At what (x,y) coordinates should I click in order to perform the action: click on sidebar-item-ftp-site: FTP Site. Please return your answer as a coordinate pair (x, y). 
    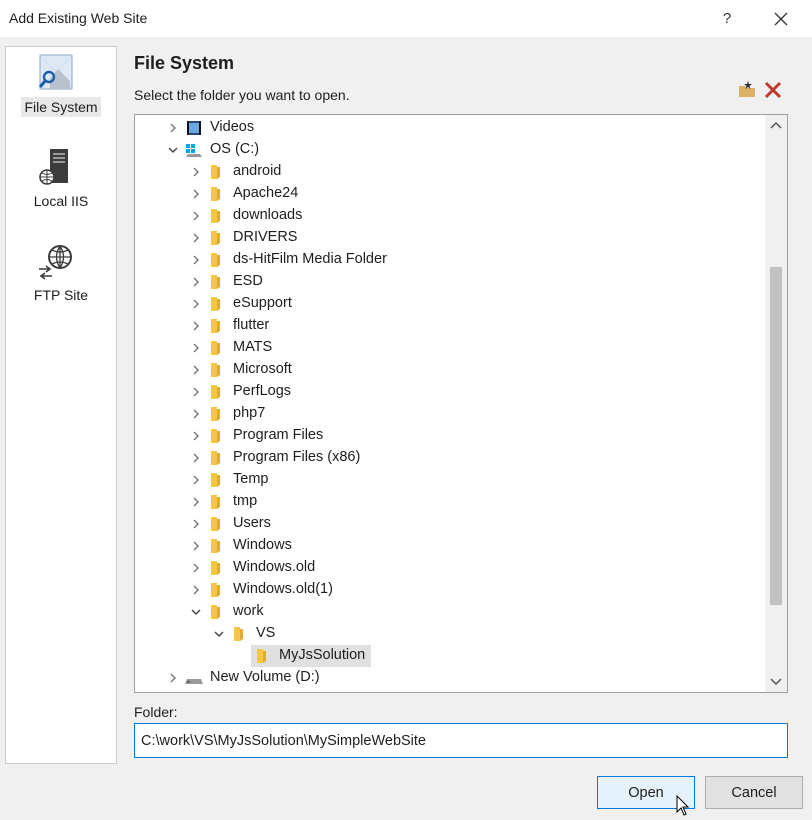
    Looking at the image, I should click on (61, 281).